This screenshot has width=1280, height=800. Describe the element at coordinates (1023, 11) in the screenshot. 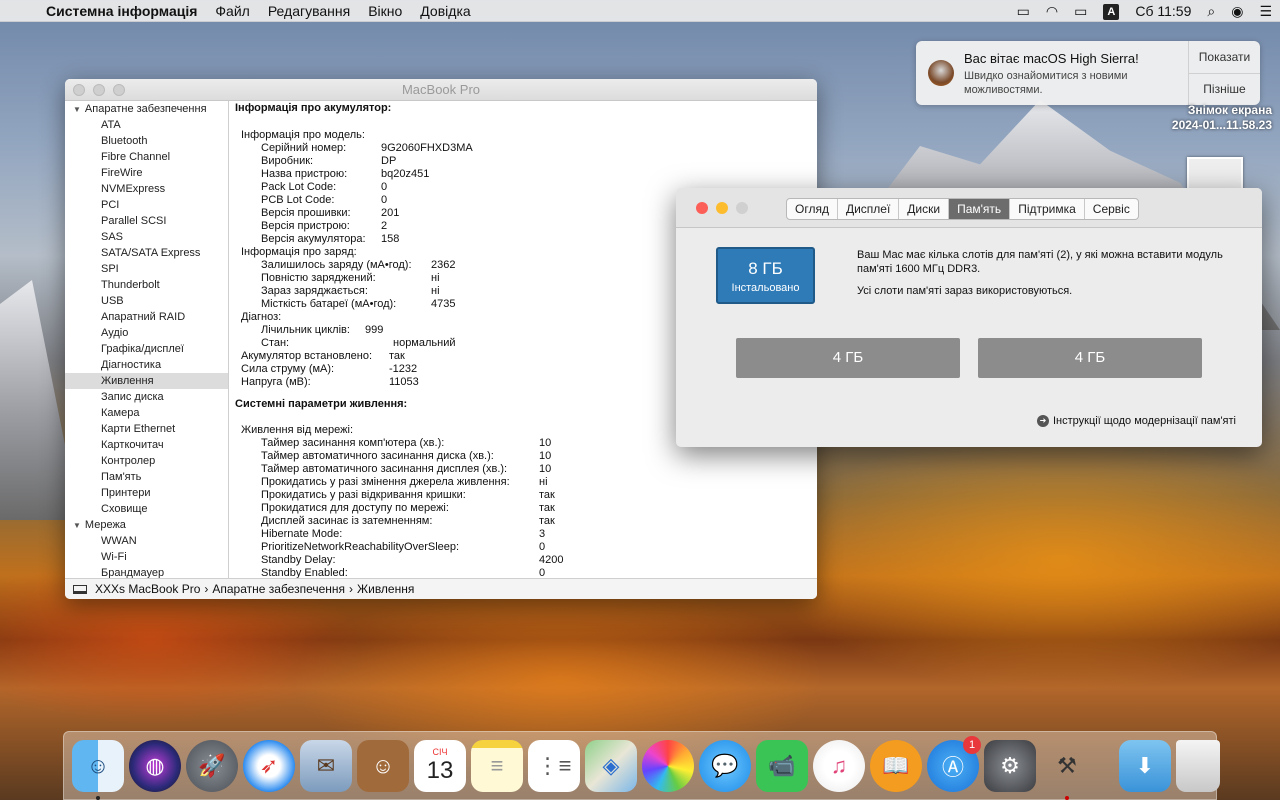

I see `airplay-icon: ▭` at that location.